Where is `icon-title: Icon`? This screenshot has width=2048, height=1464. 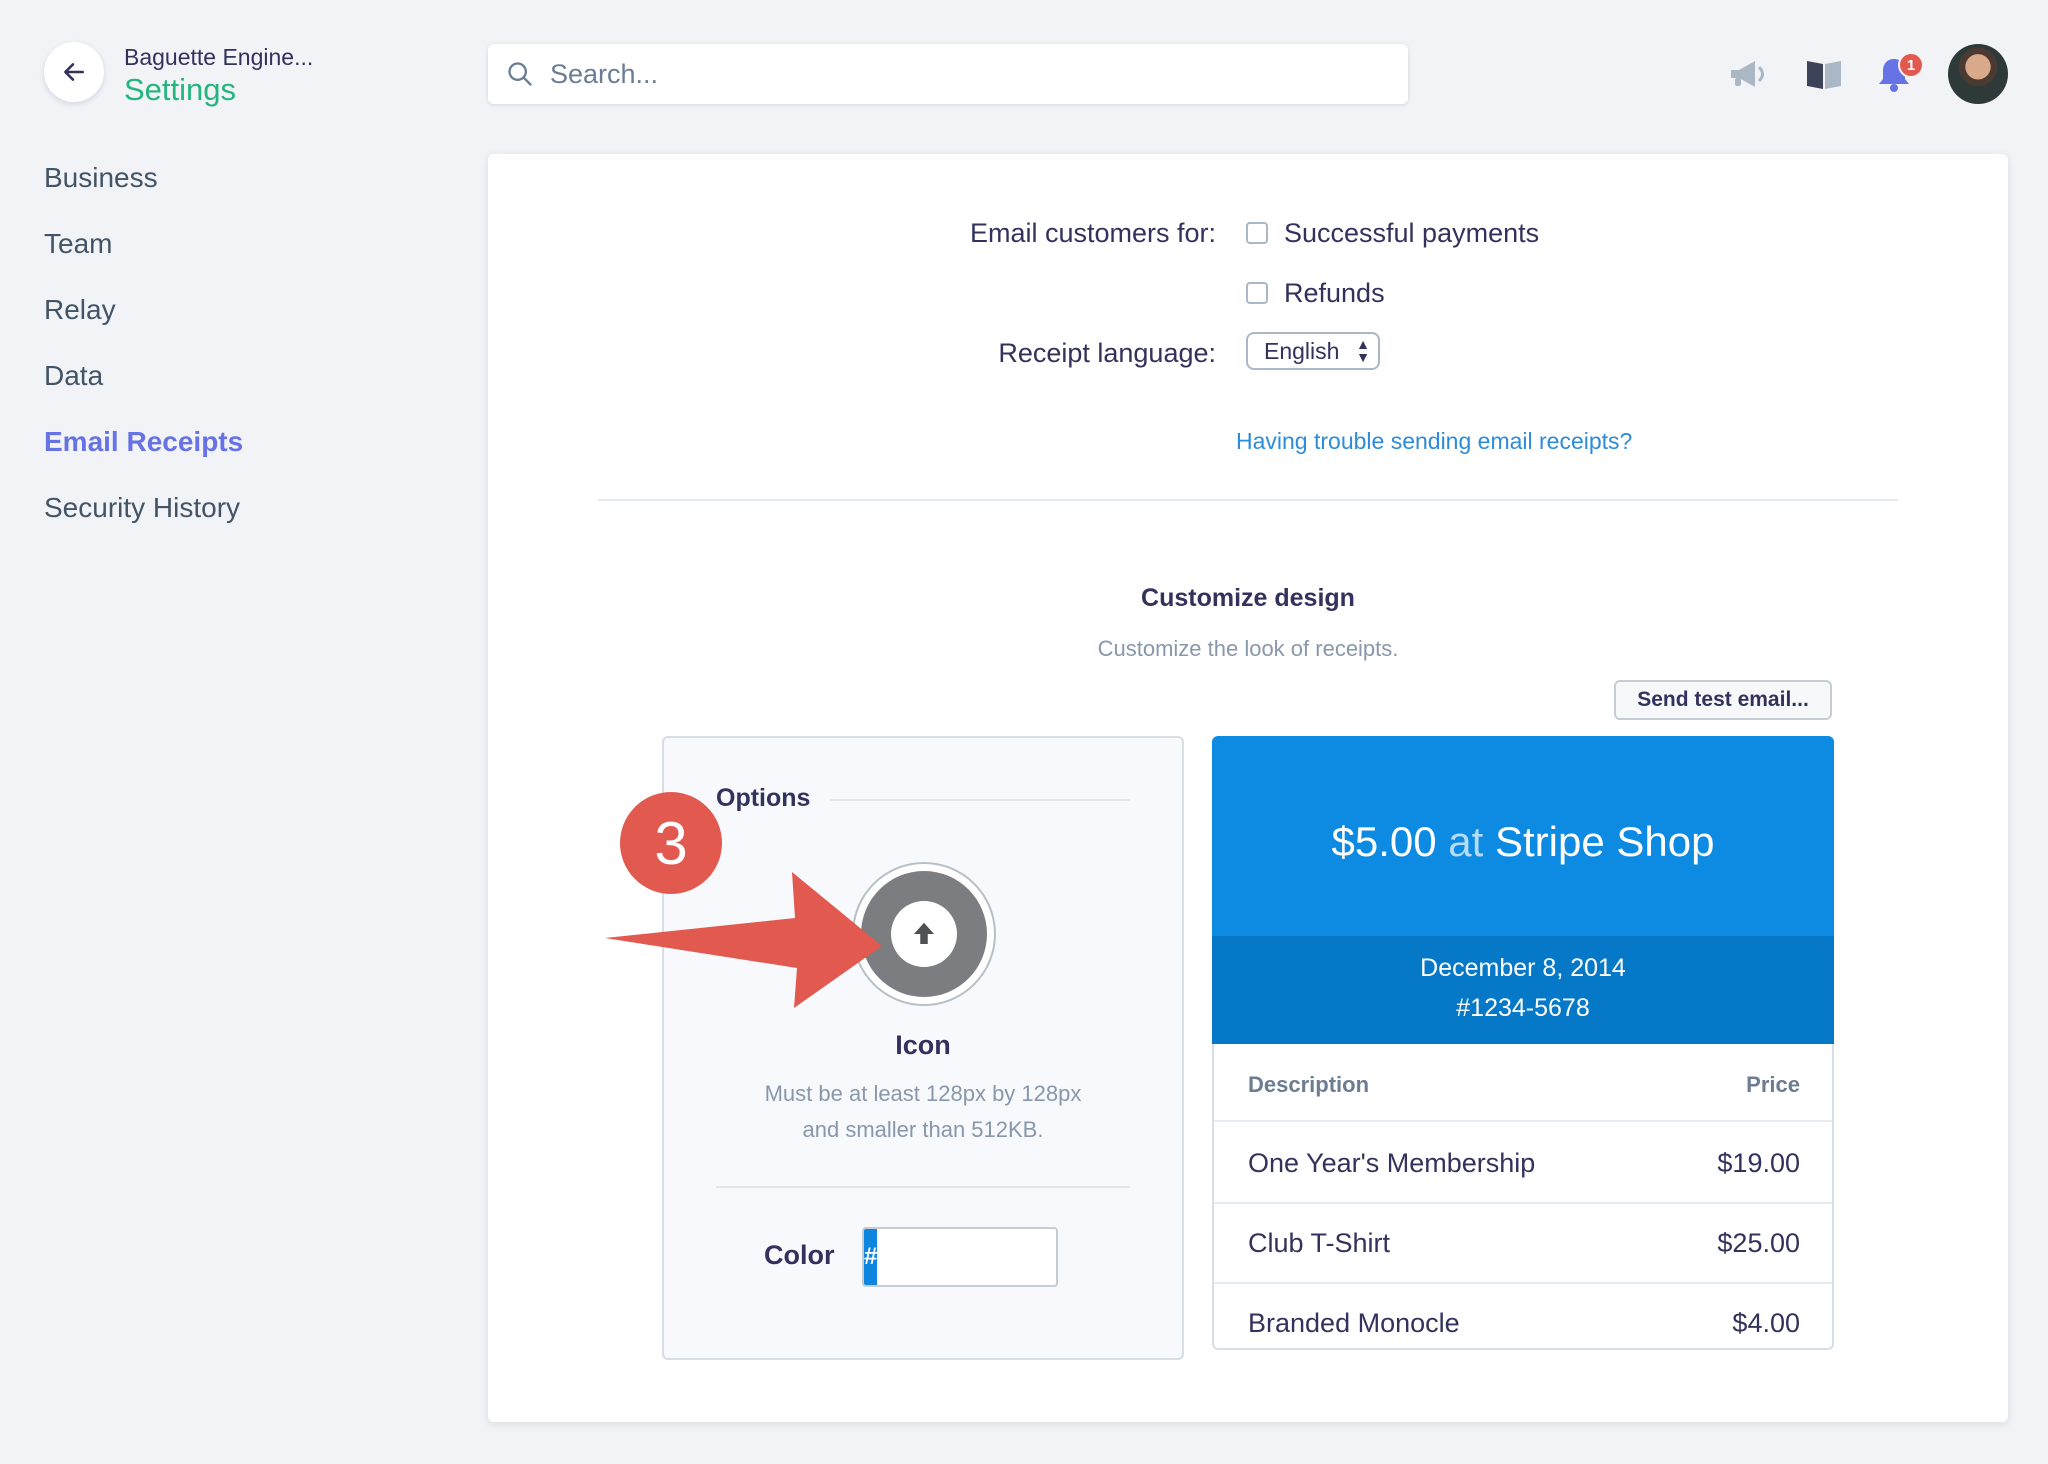
icon-title: Icon is located at coordinates (923, 1045).